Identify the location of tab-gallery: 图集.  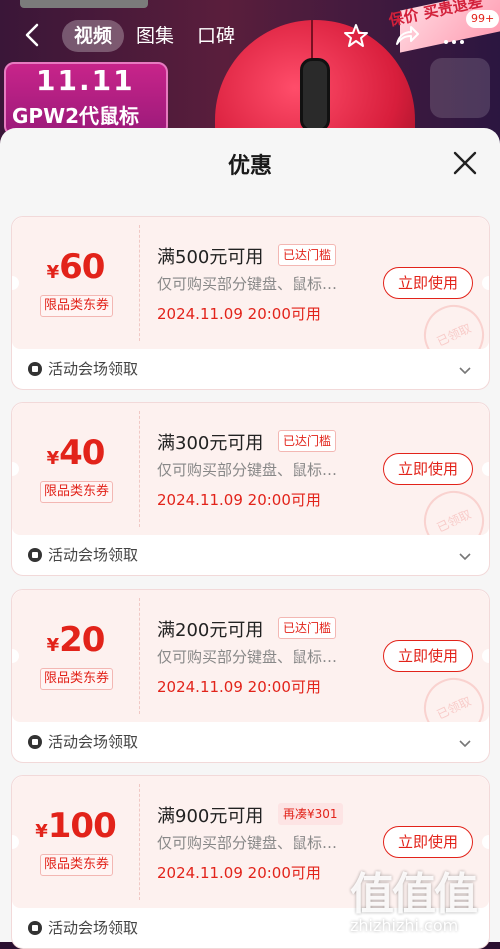
(155, 36).